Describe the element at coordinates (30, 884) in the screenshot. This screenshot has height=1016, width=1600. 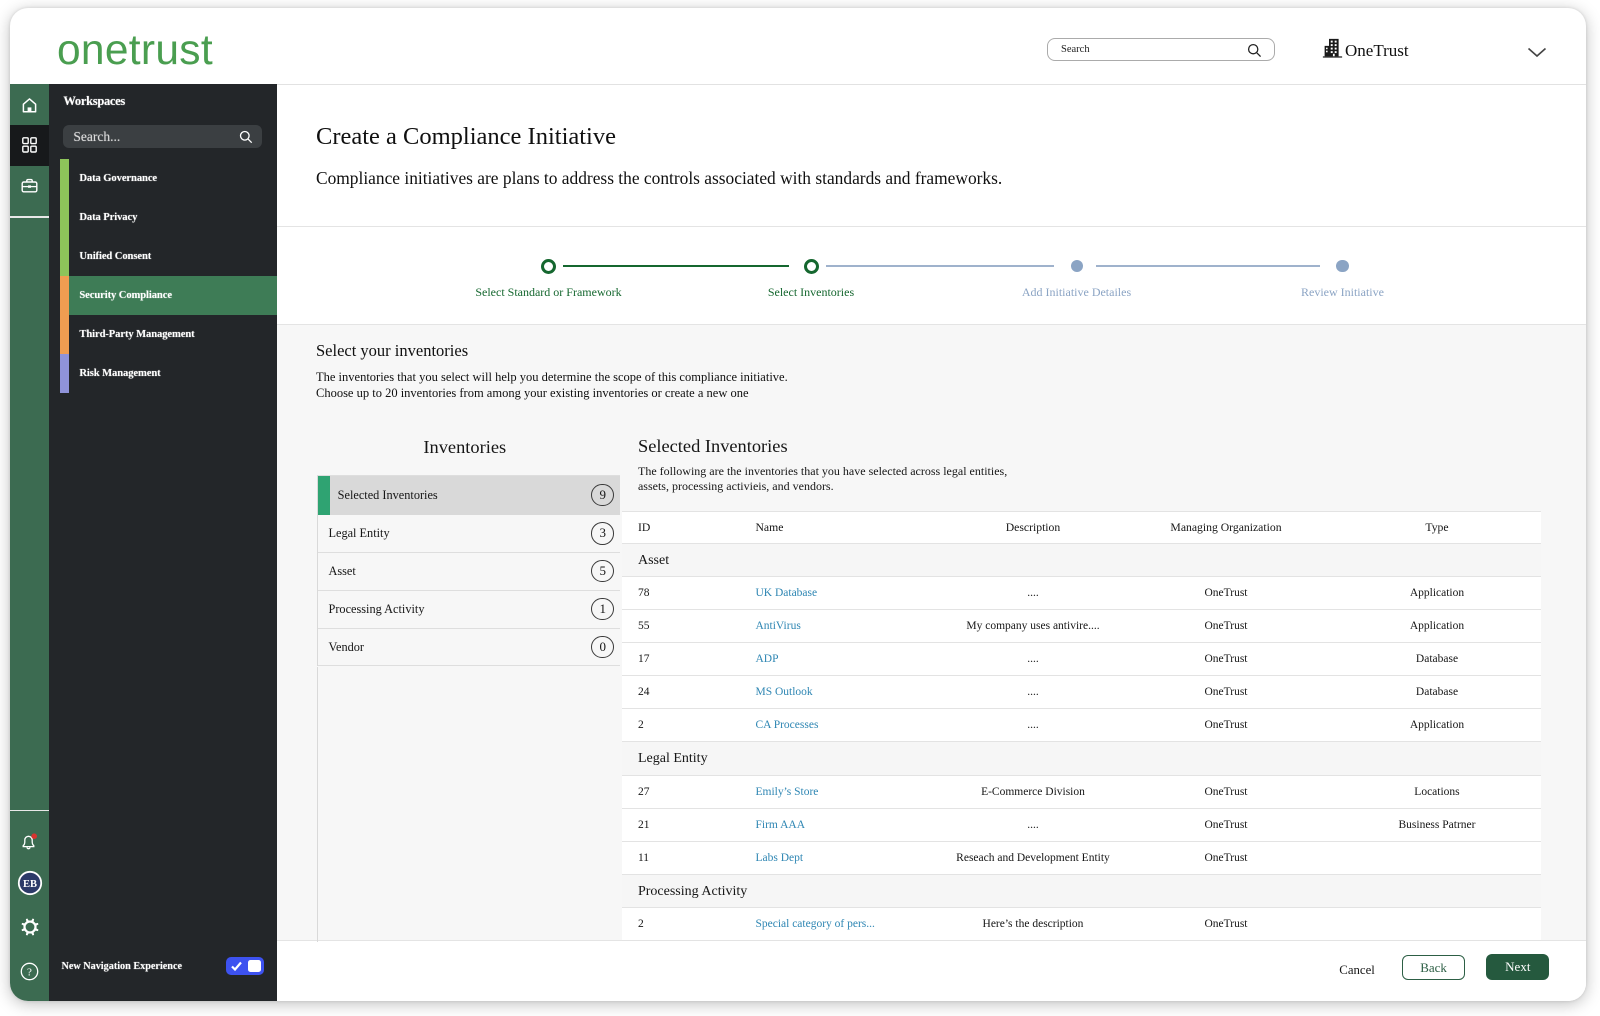
I see `svg-text: EB` at that location.